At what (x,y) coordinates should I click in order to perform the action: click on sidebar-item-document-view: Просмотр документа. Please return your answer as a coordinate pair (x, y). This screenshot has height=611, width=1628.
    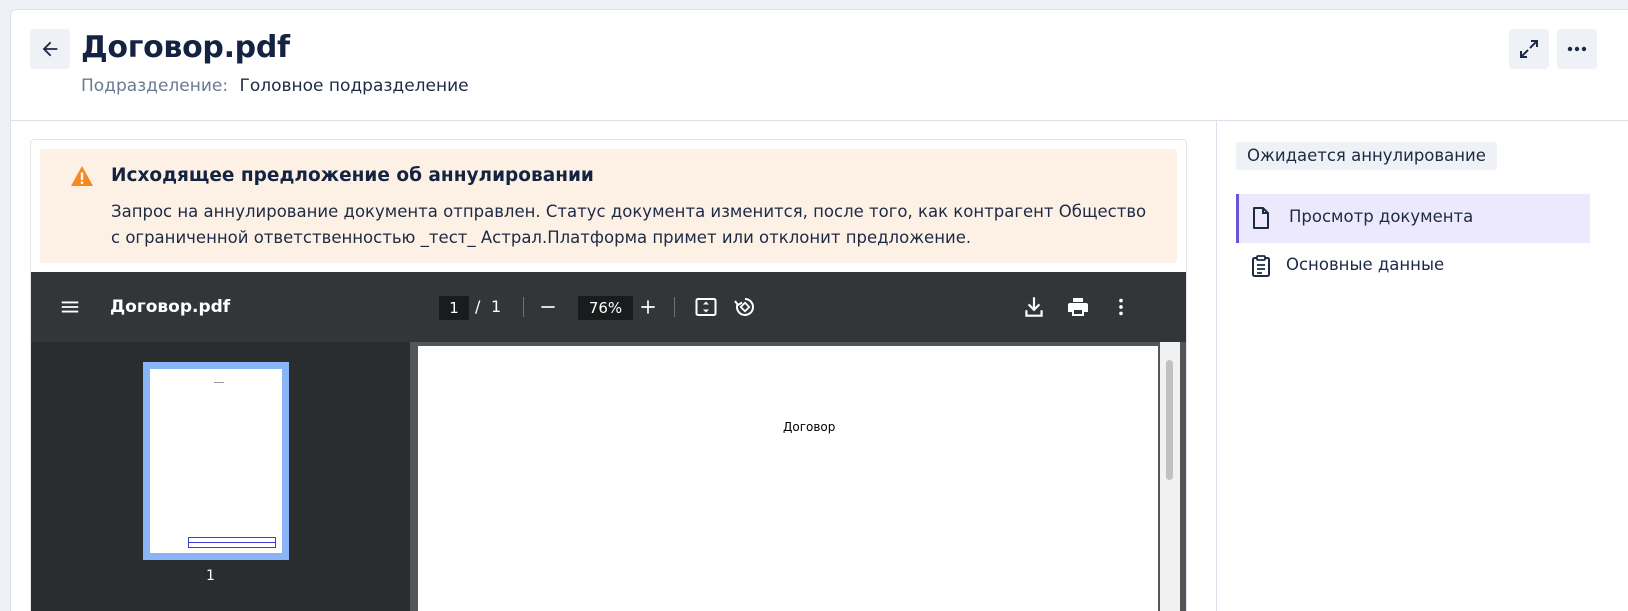
    Looking at the image, I should click on (1413, 218).